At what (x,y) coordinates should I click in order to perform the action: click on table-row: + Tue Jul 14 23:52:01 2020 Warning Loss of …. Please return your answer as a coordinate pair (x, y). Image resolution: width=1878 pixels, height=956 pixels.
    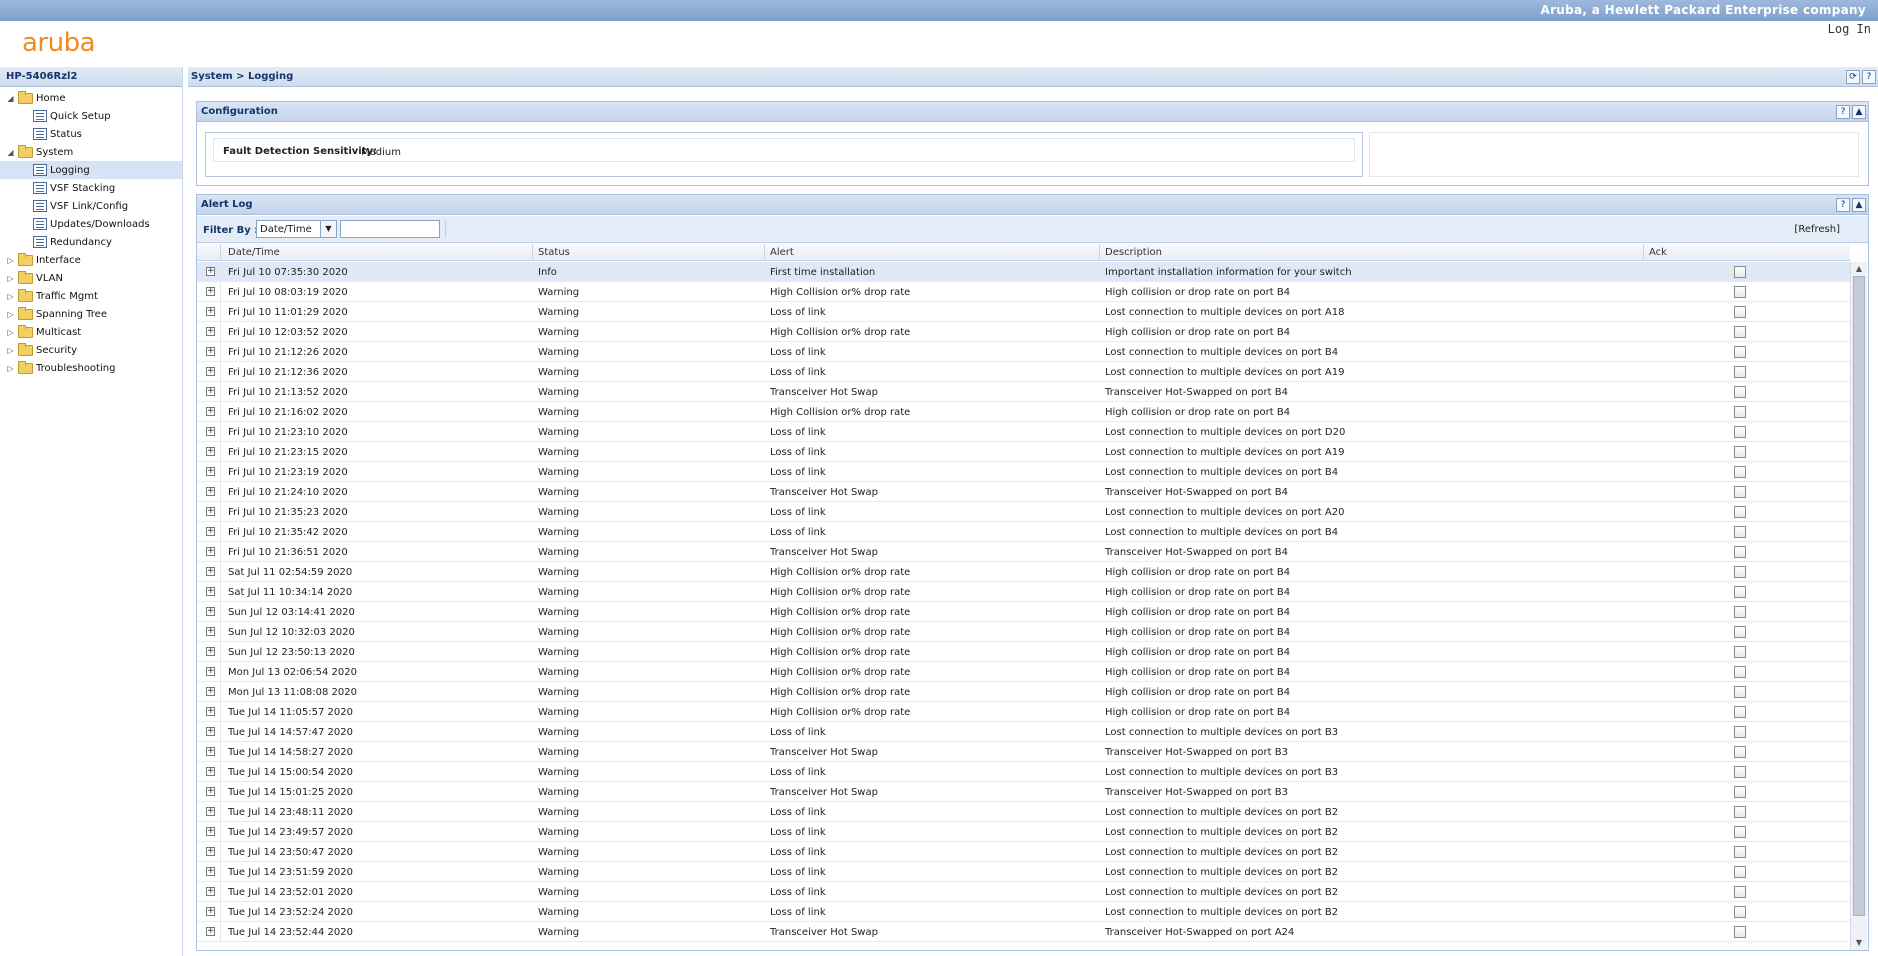
    Looking at the image, I should click on (1023, 892).